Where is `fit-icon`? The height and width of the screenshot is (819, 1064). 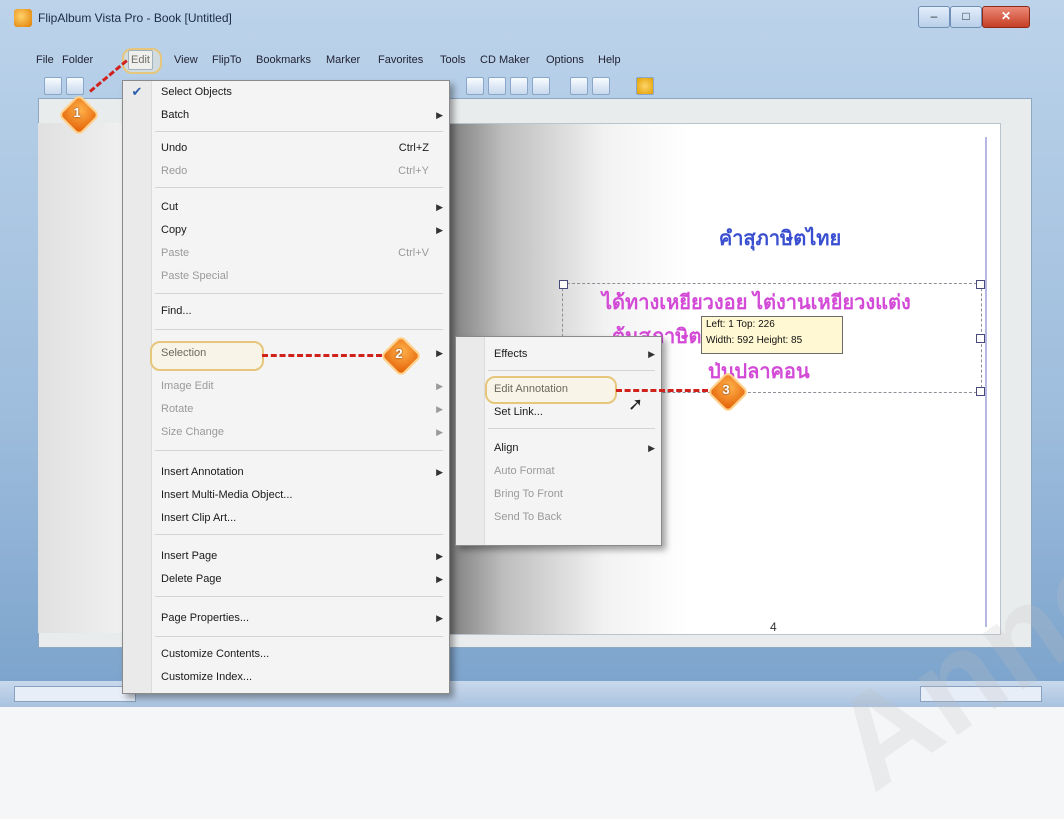
fit-icon is located at coordinates (475, 86).